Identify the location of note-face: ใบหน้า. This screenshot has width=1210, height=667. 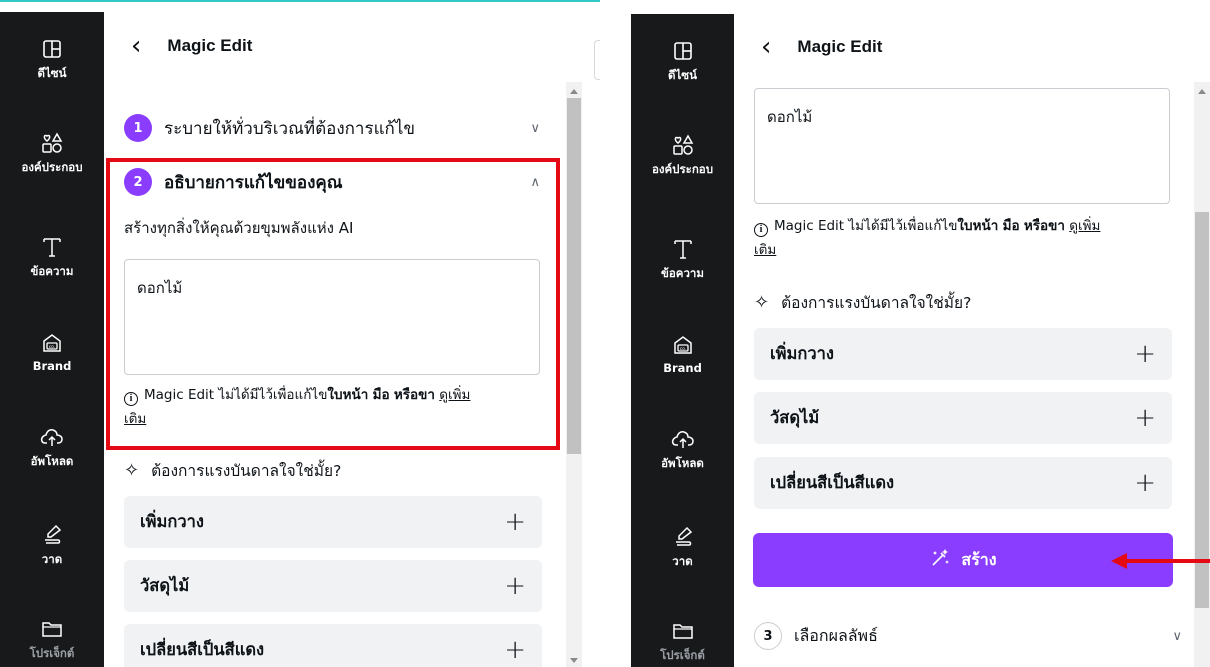
(978, 226).